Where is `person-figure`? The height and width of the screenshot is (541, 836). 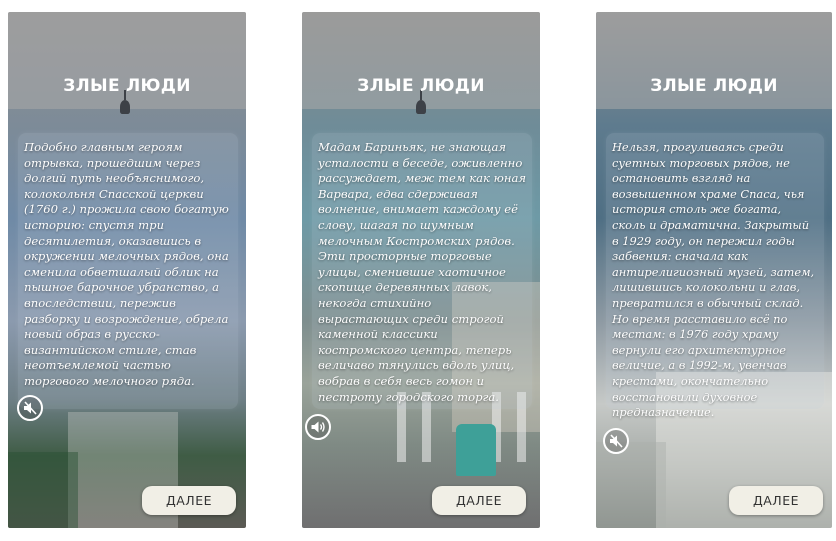 person-figure is located at coordinates (476, 450).